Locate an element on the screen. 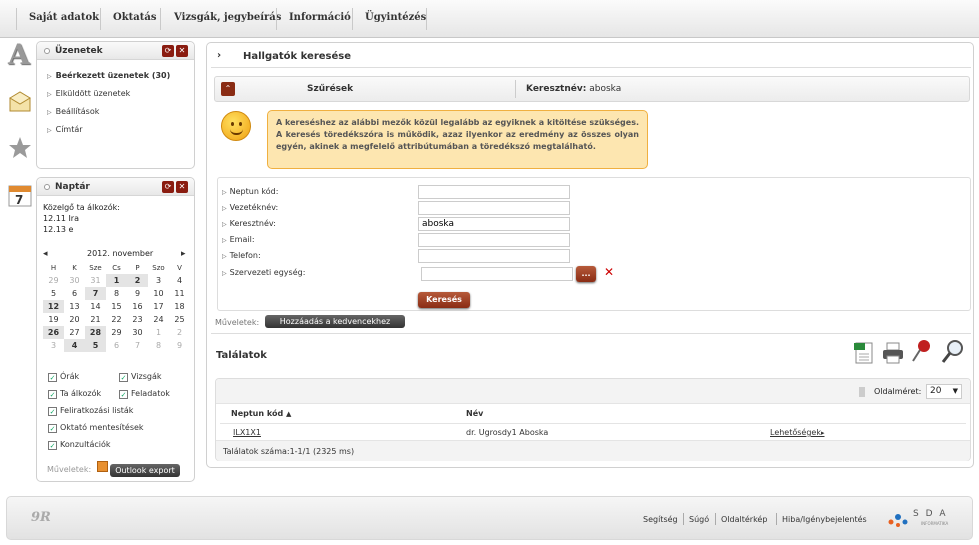 Image resolution: width=979 pixels, height=545 pixels. row-options-link: Lehetőségek▸ is located at coordinates (797, 432).